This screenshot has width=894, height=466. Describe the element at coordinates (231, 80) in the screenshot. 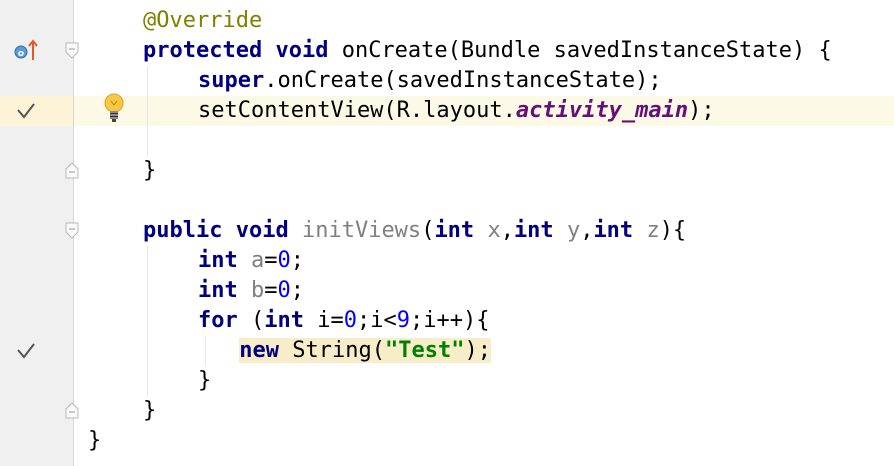

I see `code-token: super` at that location.